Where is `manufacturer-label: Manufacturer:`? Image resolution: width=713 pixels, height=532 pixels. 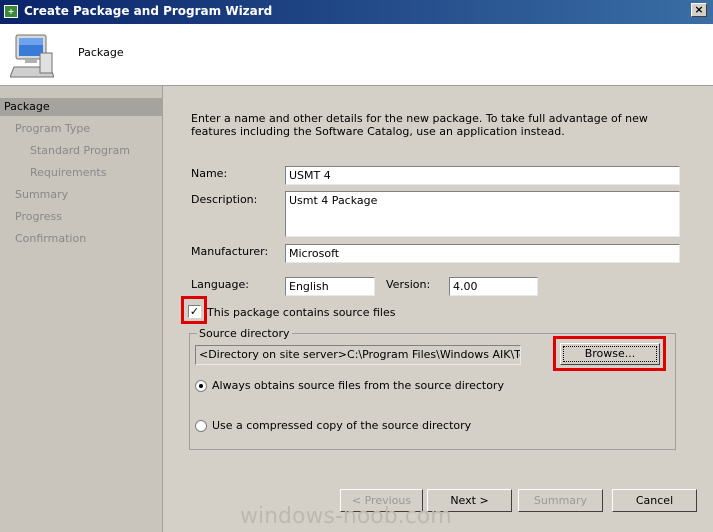
manufacturer-label: Manufacturer: is located at coordinates (230, 251).